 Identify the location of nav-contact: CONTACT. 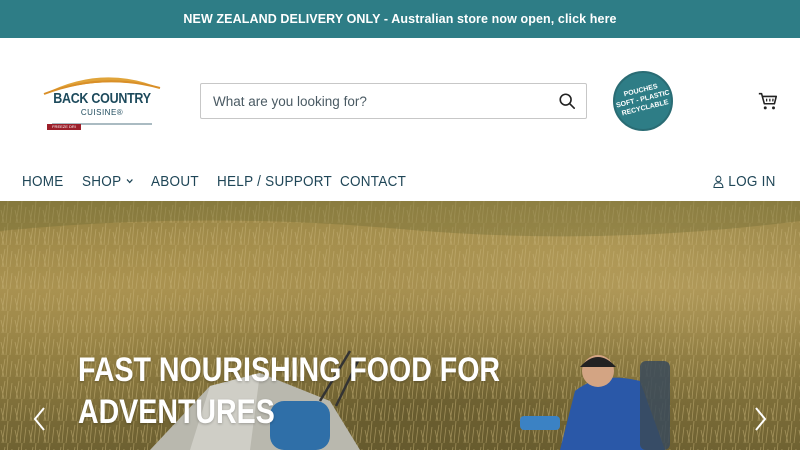
(373, 181).